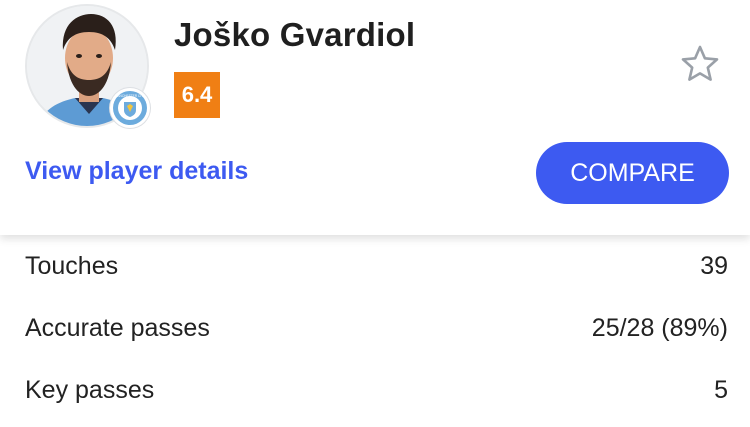 This screenshot has height=427, width=750. Describe the element at coordinates (721, 390) in the screenshot. I see `stat-value: 5` at that location.